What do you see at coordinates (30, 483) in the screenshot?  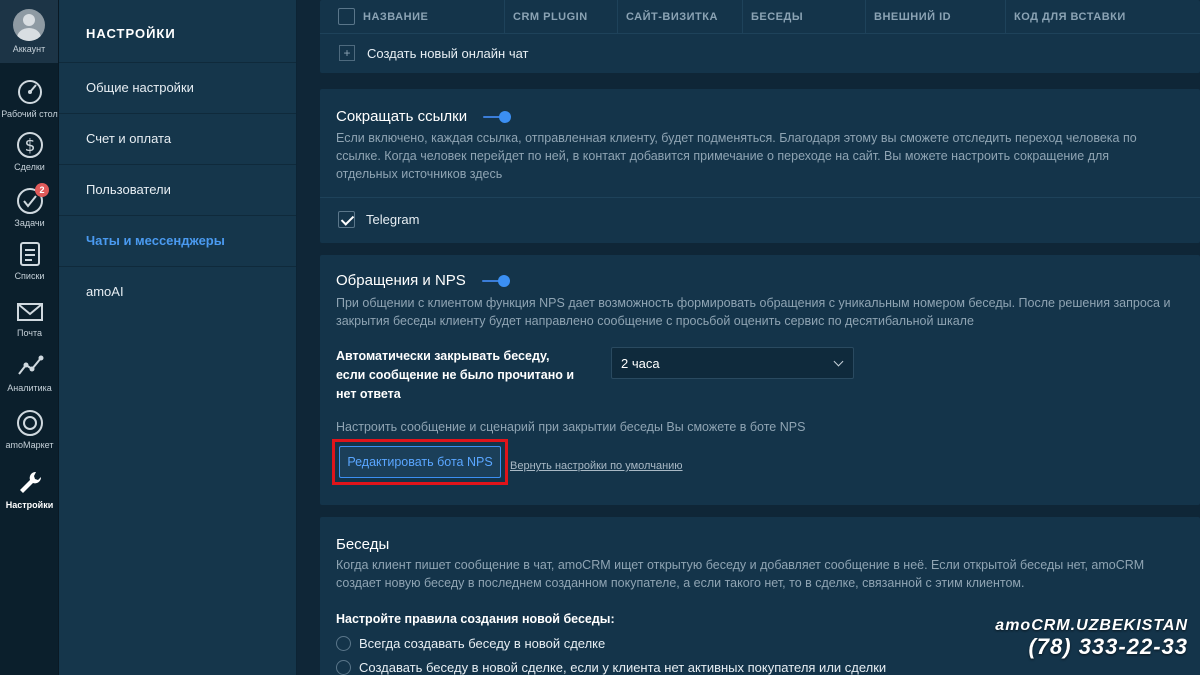 I see `wrench-icon` at bounding box center [30, 483].